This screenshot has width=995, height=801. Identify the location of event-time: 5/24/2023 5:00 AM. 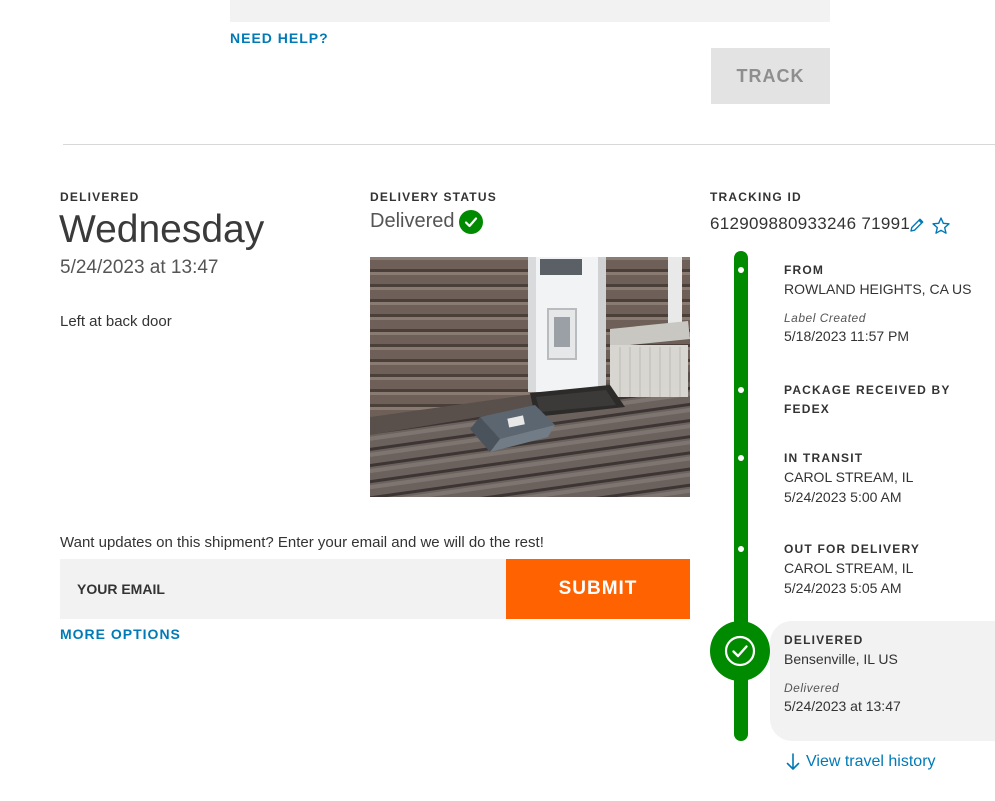
(843, 497).